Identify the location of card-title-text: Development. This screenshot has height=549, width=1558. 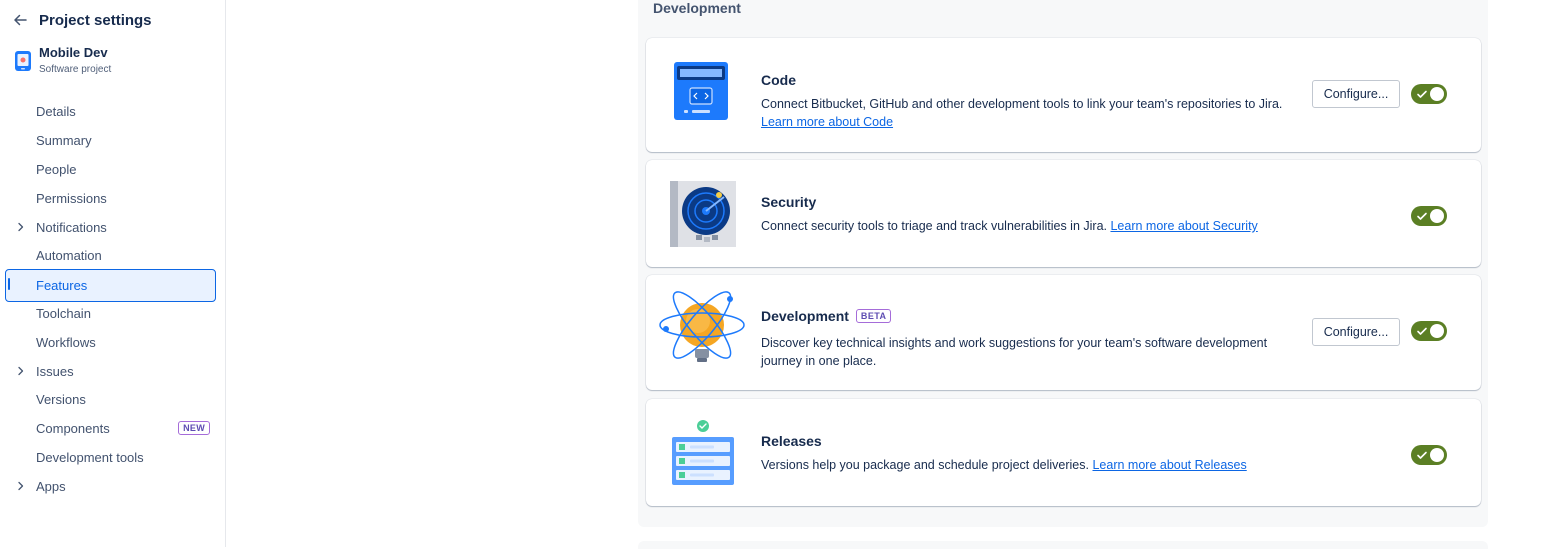
(805, 316).